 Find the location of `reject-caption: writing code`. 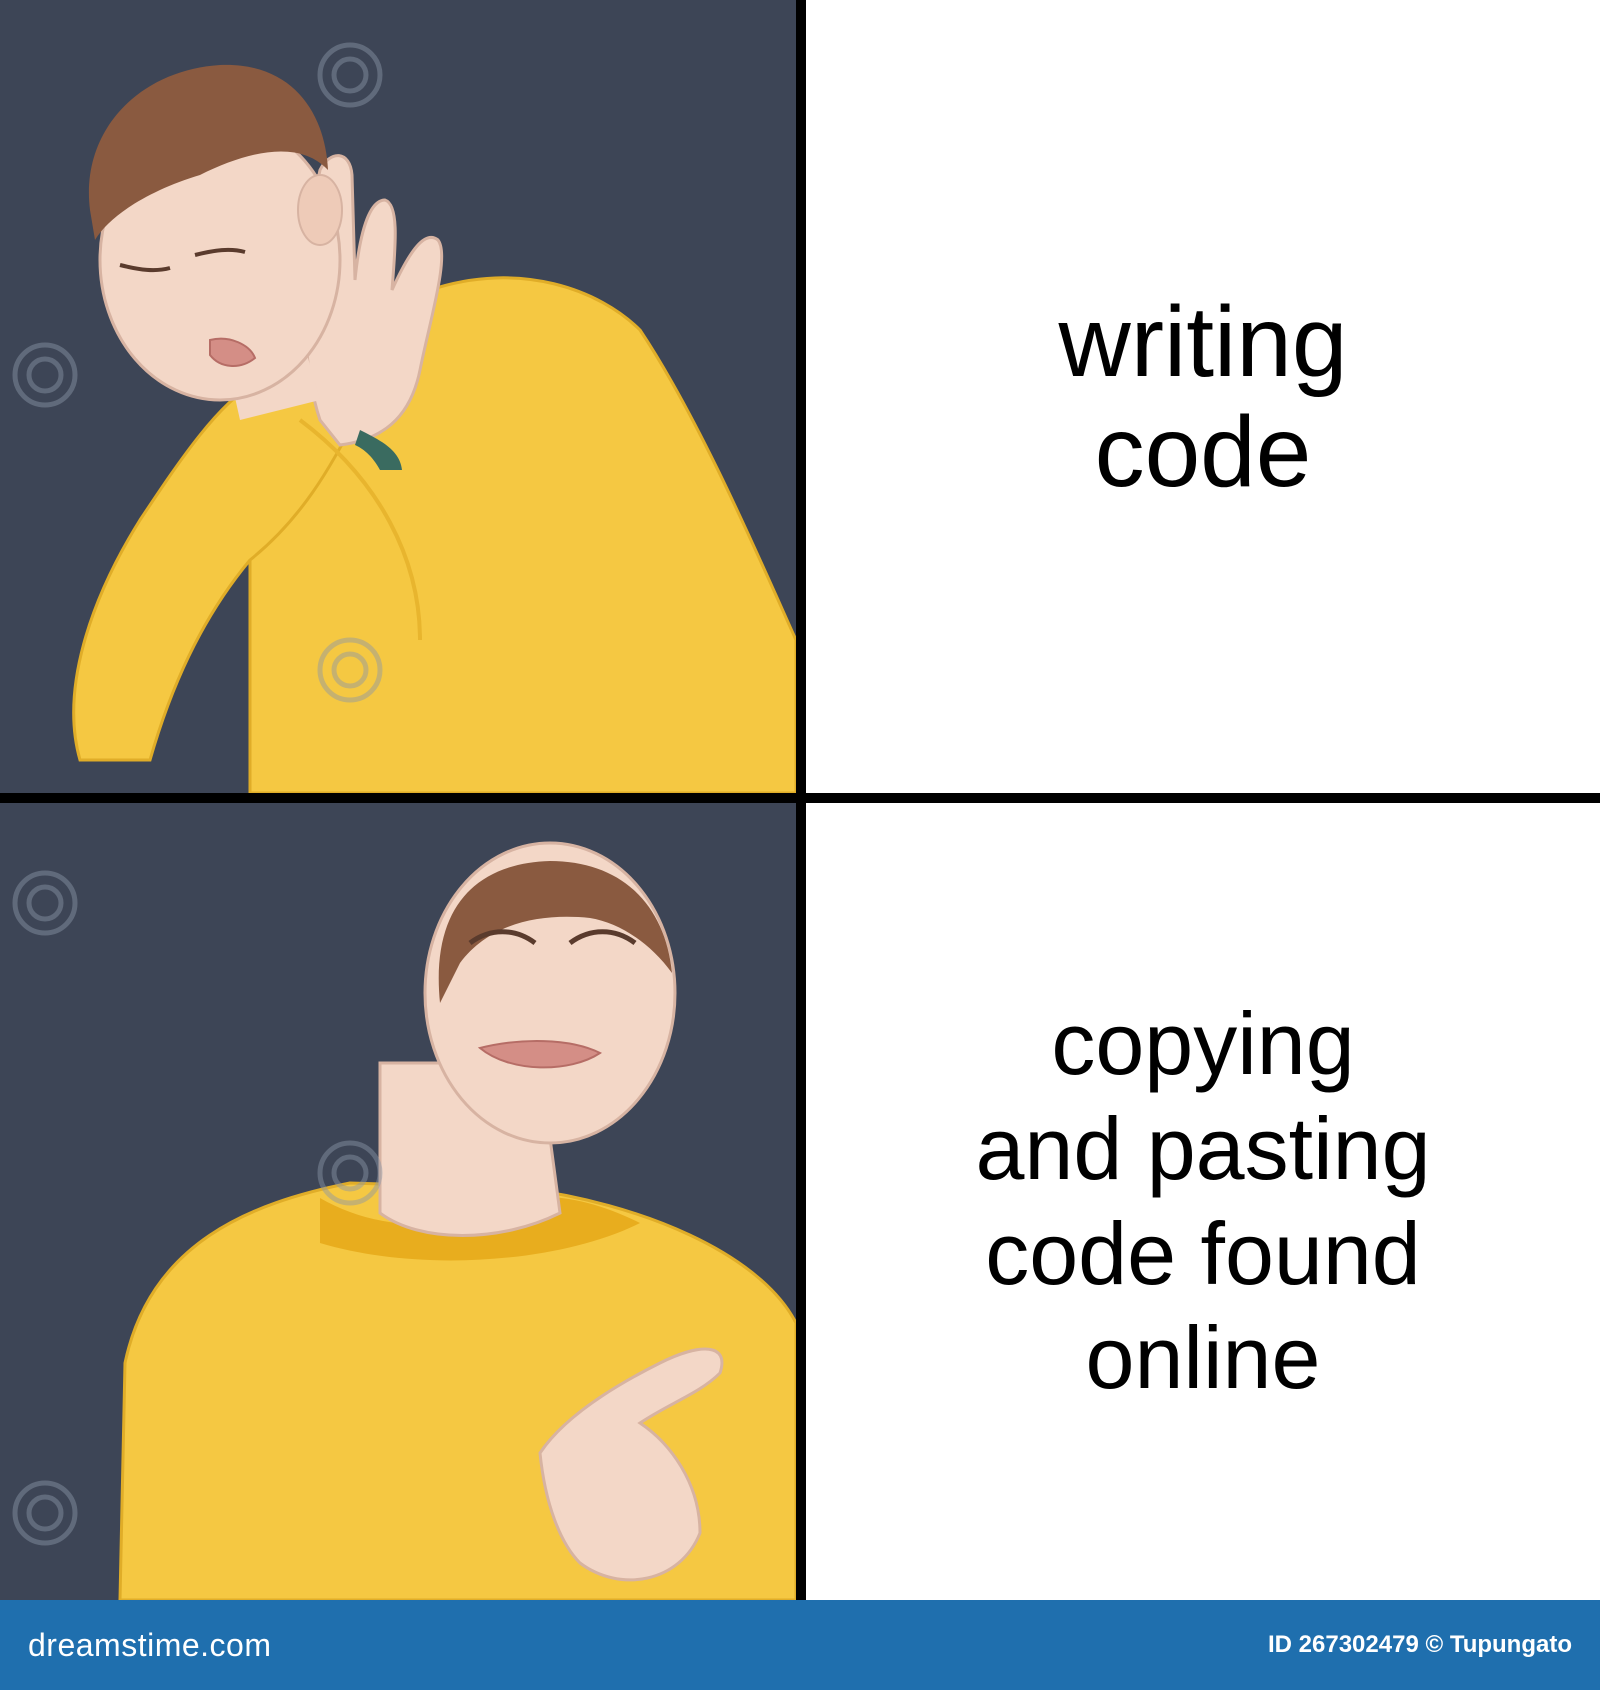

reject-caption: writing code is located at coordinates (1203, 396).